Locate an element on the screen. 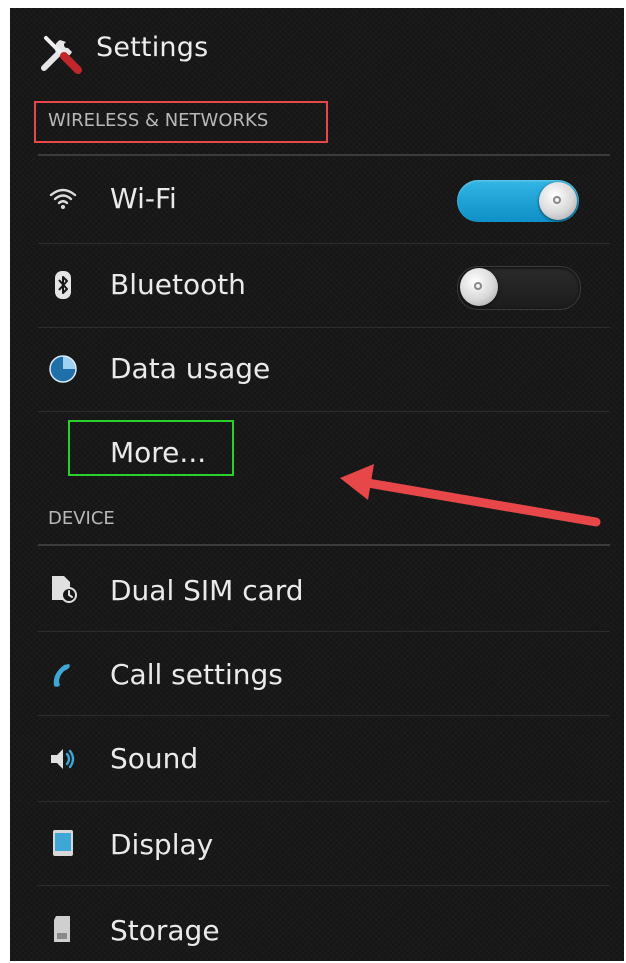  settings-item-wifi: Wi-Fi is located at coordinates (317, 202).